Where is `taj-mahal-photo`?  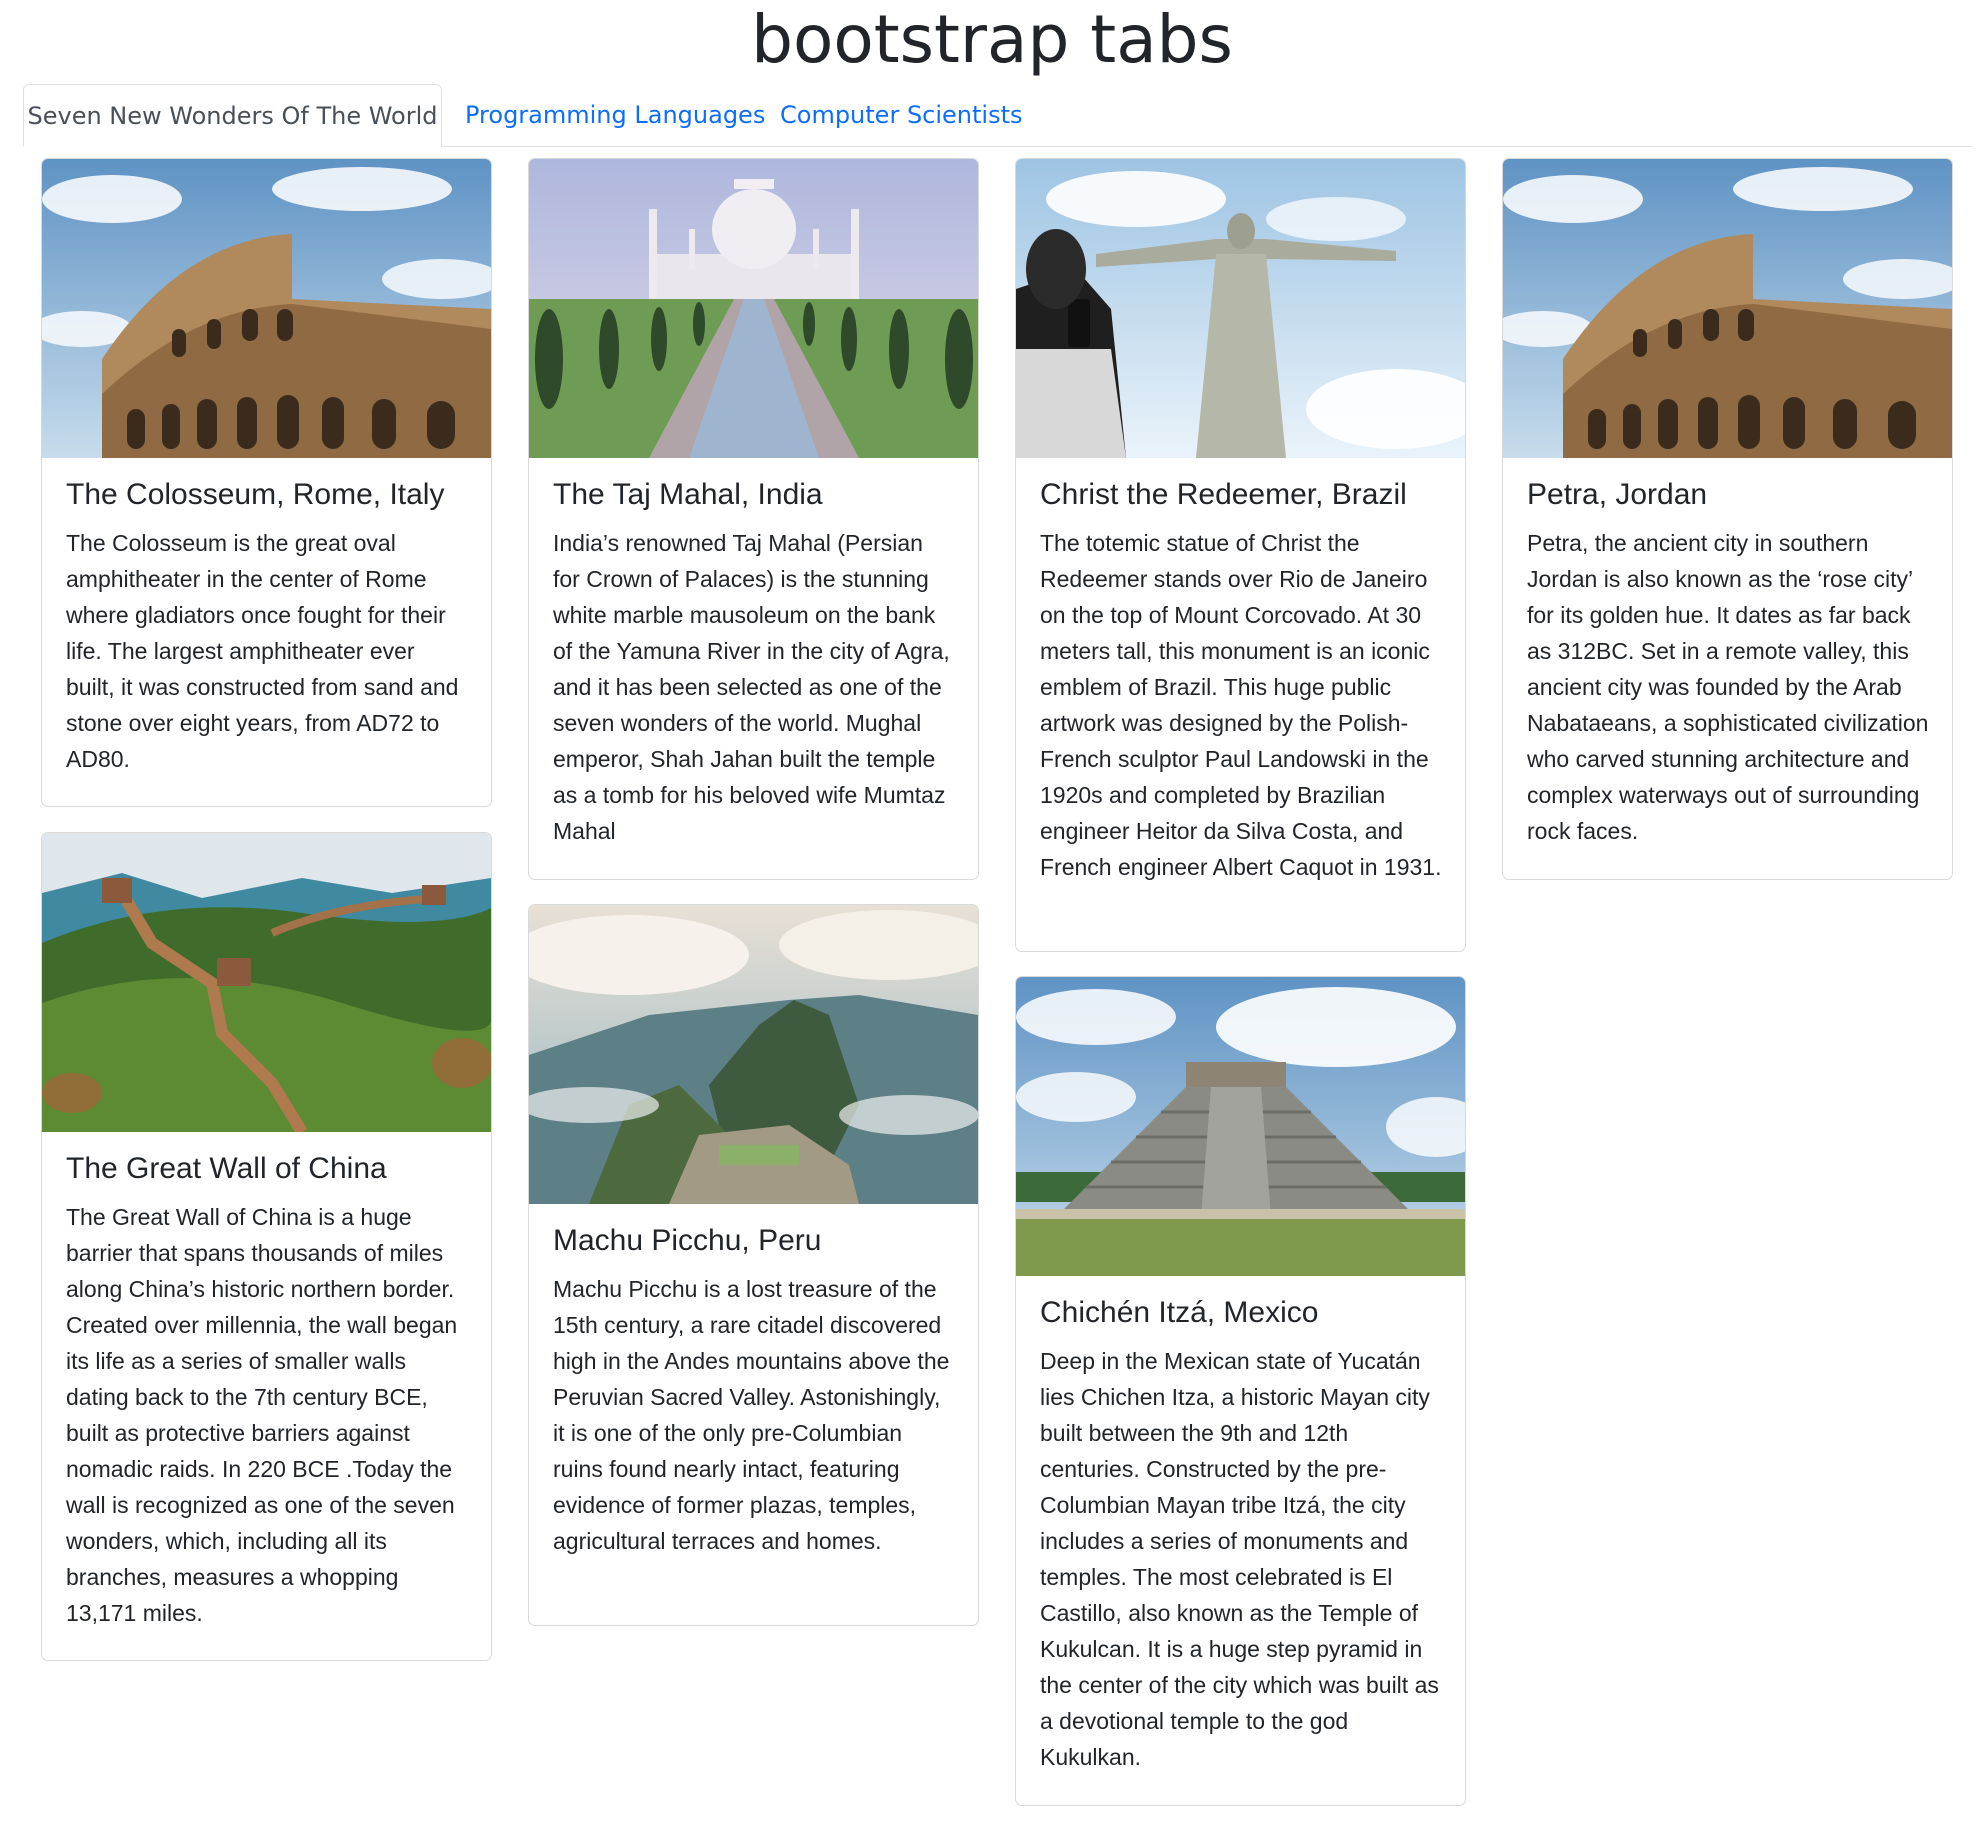
taj-mahal-photo is located at coordinates (753, 308).